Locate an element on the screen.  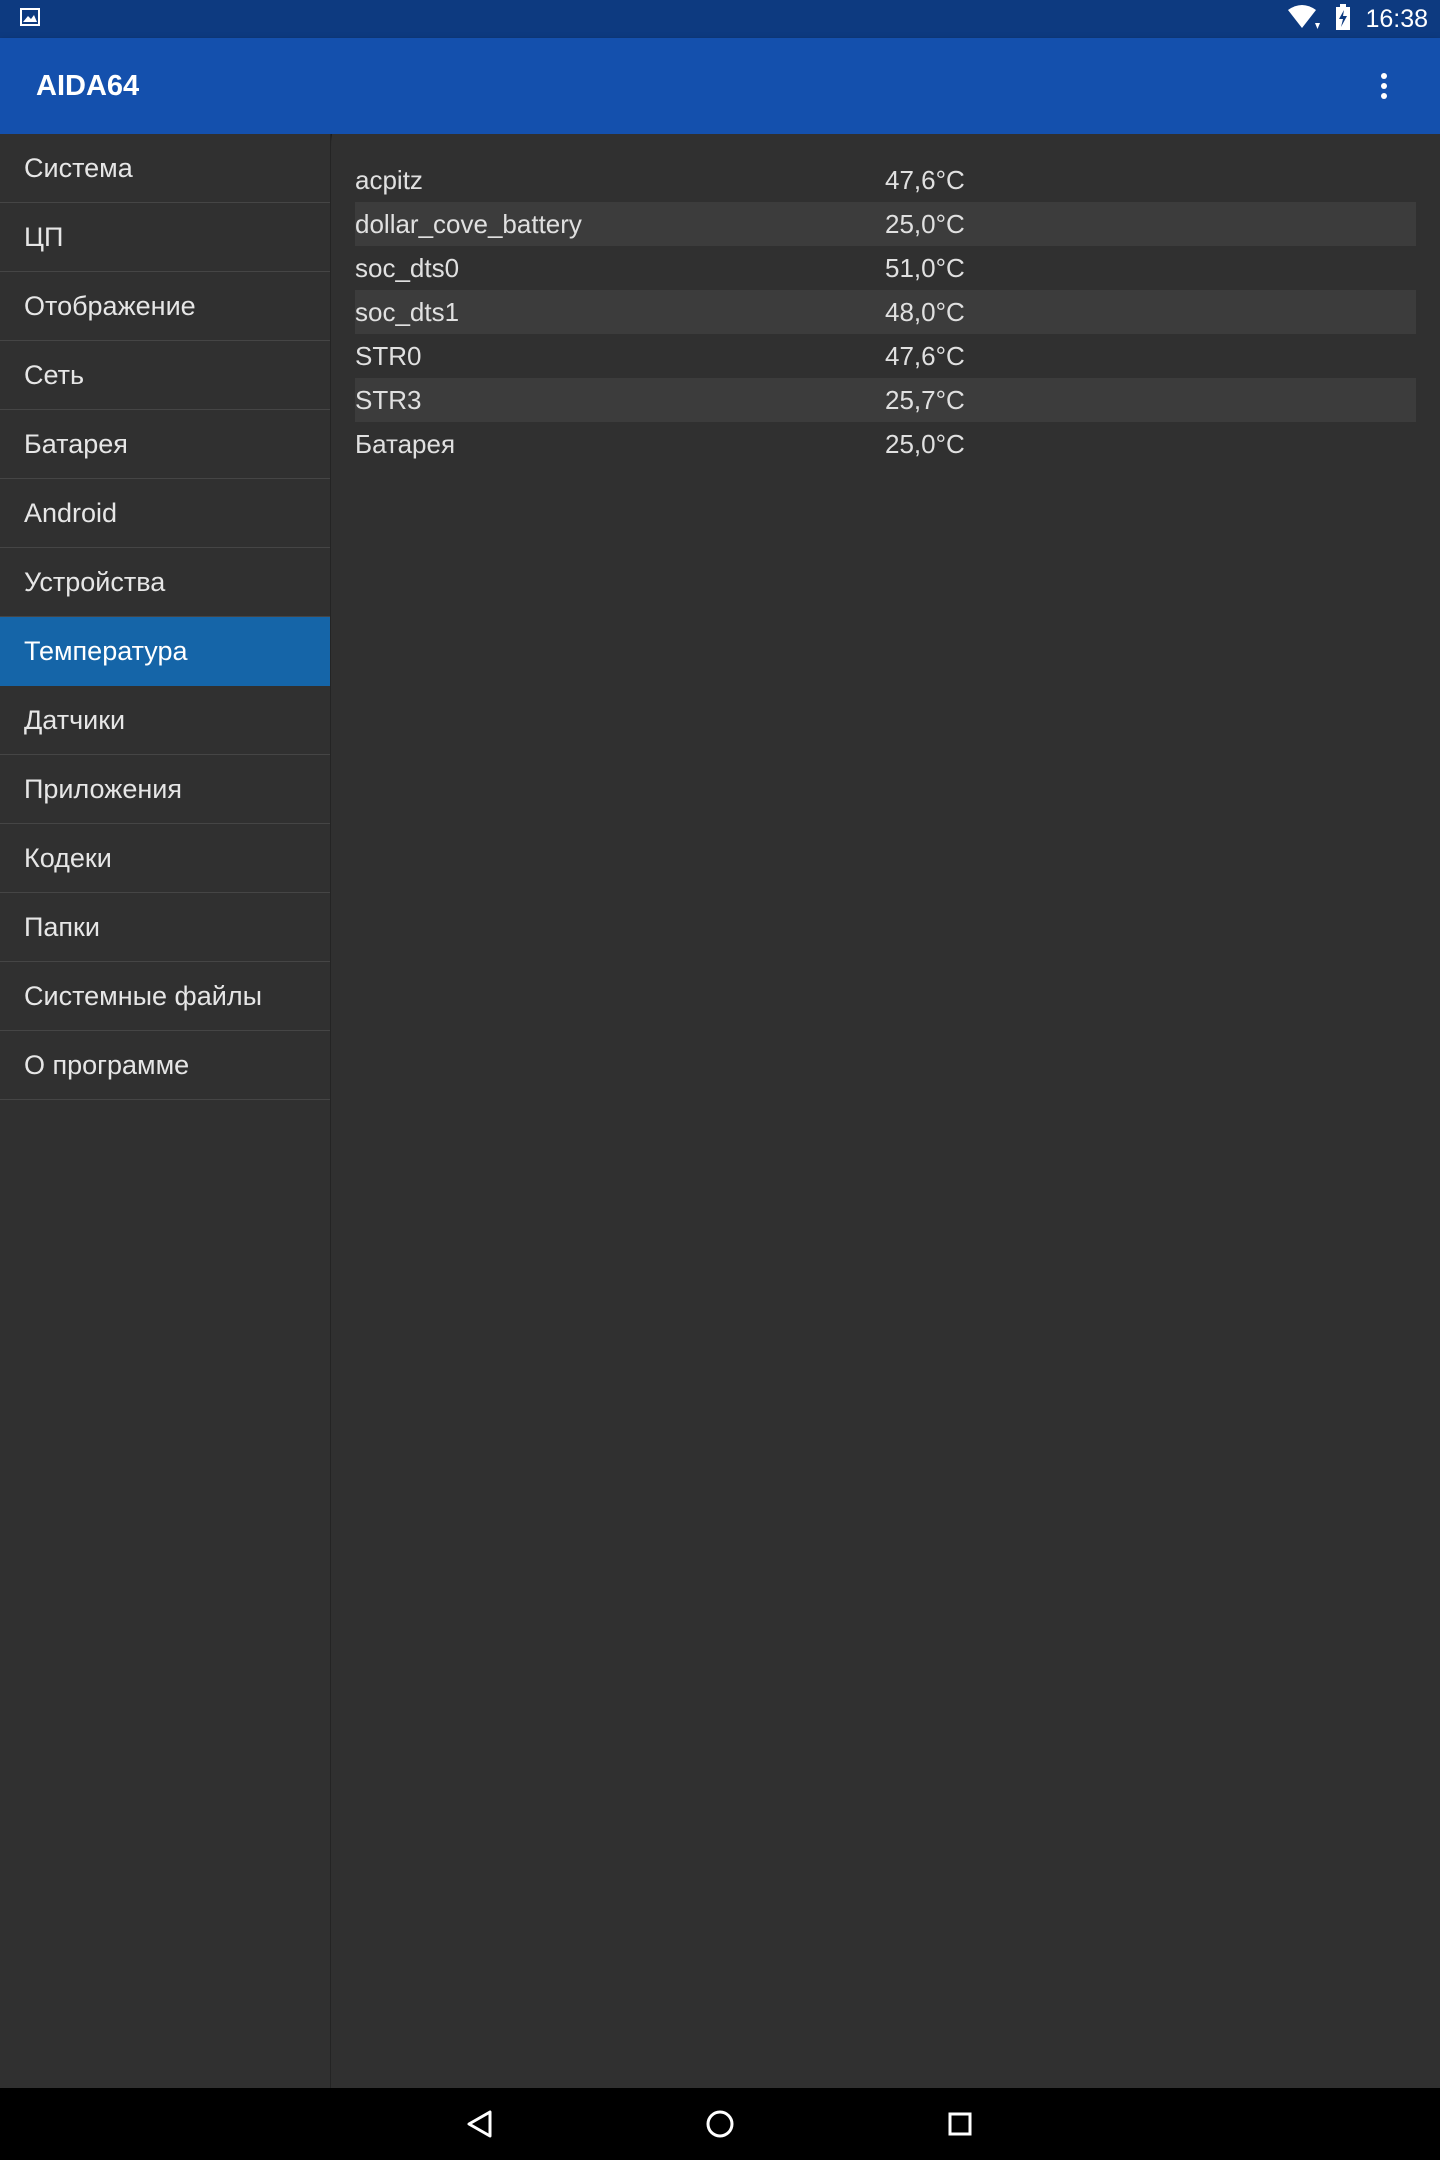
table-row: soc_dts1 48,0°C is located at coordinates (885, 312).